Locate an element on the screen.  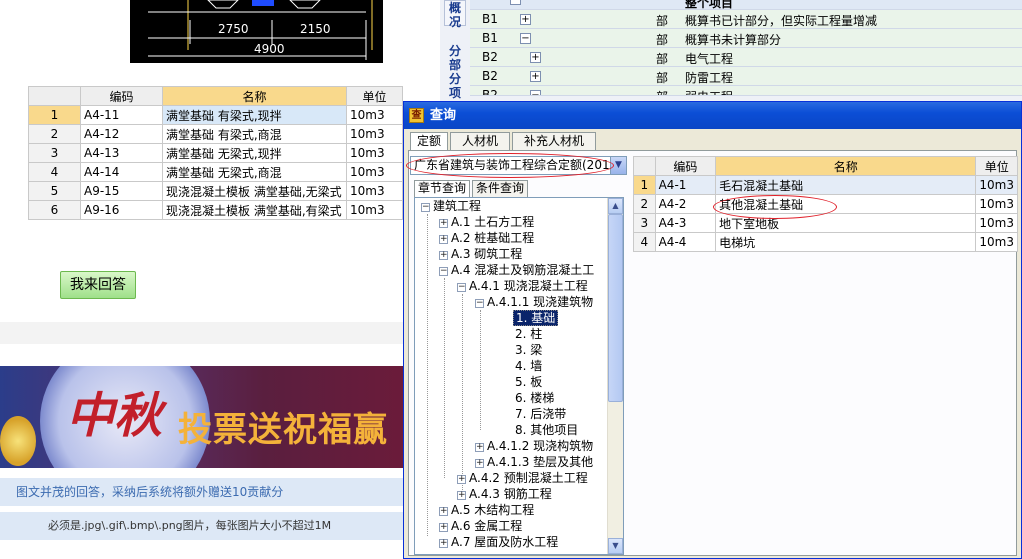
app-icon: 查 is located at coordinates (416, 115).